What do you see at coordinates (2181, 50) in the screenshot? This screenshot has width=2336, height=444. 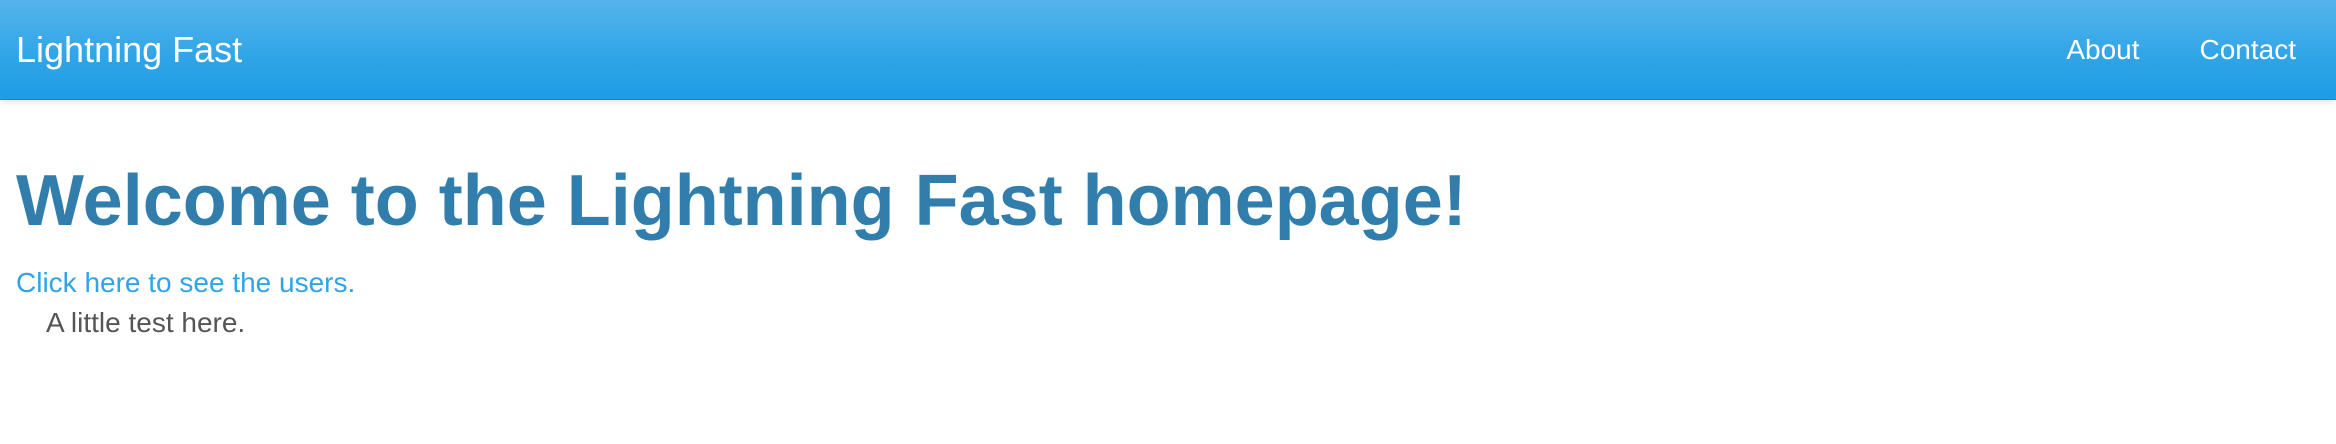 I see `nav-links: About Contact` at bounding box center [2181, 50].